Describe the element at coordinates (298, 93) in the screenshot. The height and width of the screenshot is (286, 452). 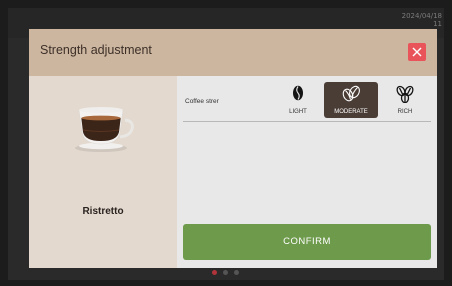
I see `single-bean-icon` at that location.